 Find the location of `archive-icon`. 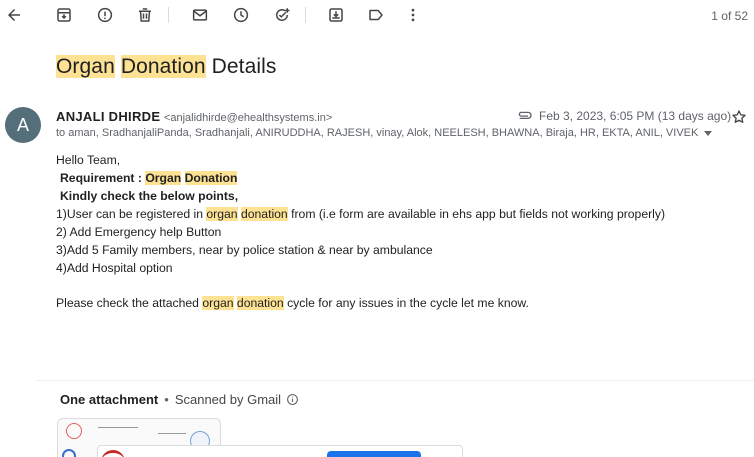

archive-icon is located at coordinates (64, 15).